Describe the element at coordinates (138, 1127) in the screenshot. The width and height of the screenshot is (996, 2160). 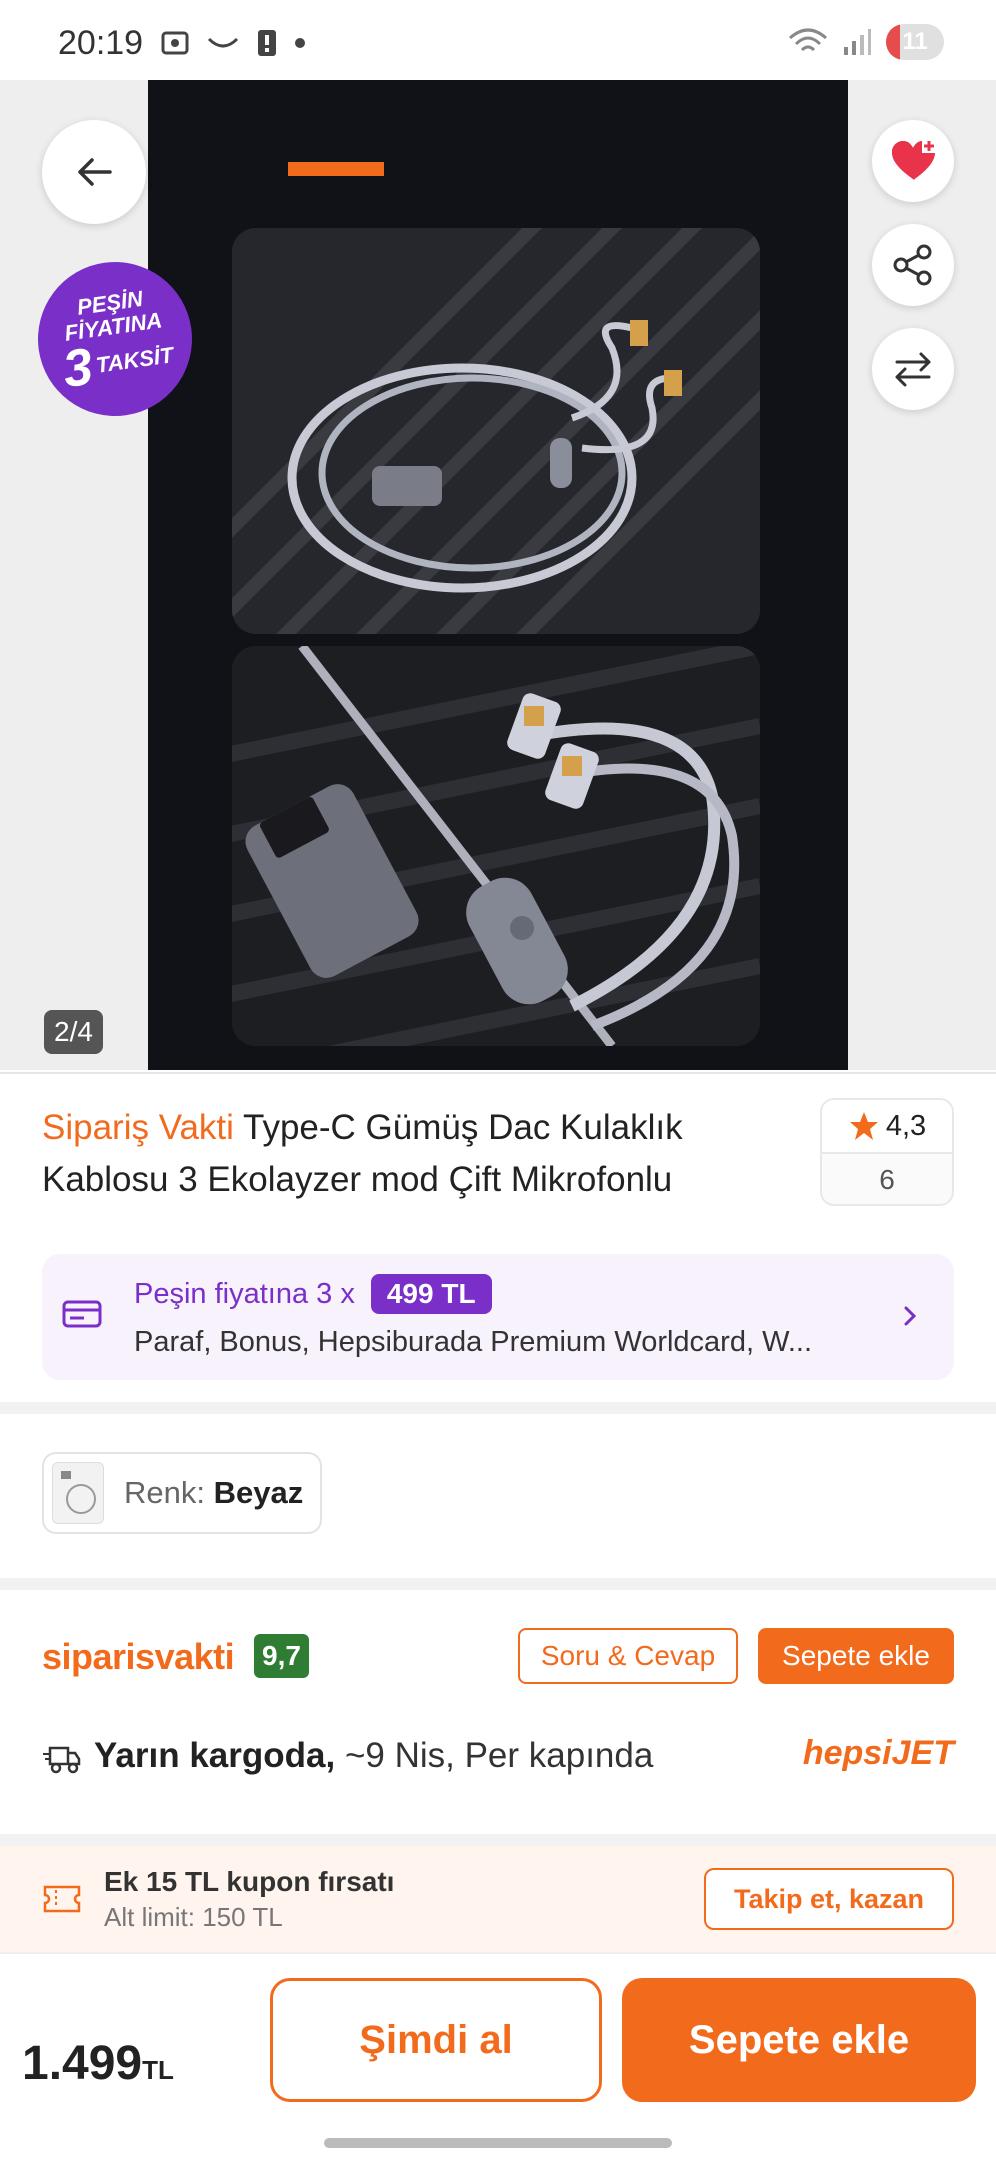
I see `brand-link: Sipariş Vakti` at that location.